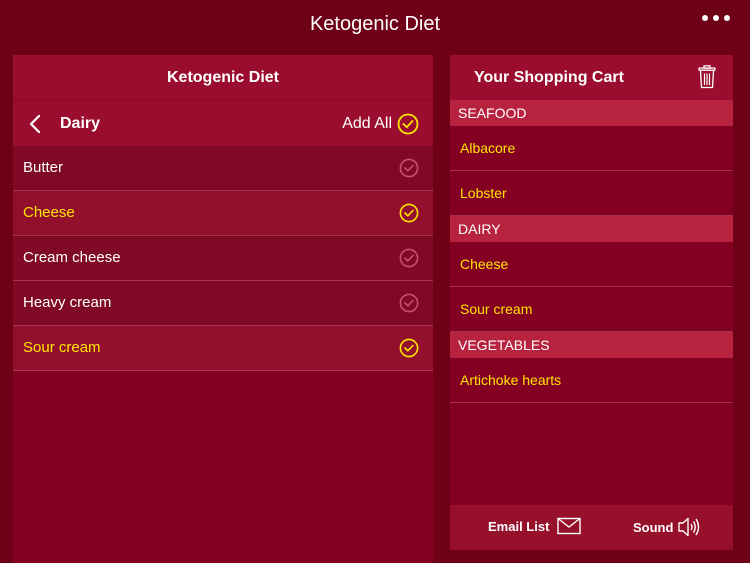 The width and height of the screenshot is (750, 563). Describe the element at coordinates (36, 124) in the screenshot. I see `chevron-left-icon` at that location.